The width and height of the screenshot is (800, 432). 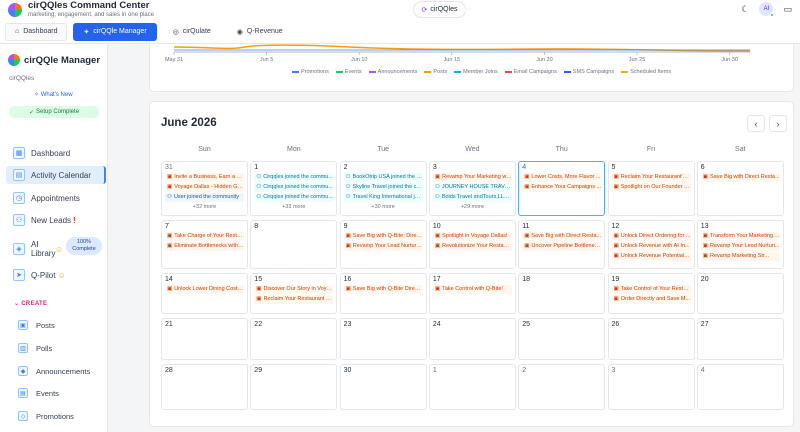 What do you see at coordinates (562, 387) in the screenshot?
I see `calendar-day-cell: 2` at bounding box center [562, 387].